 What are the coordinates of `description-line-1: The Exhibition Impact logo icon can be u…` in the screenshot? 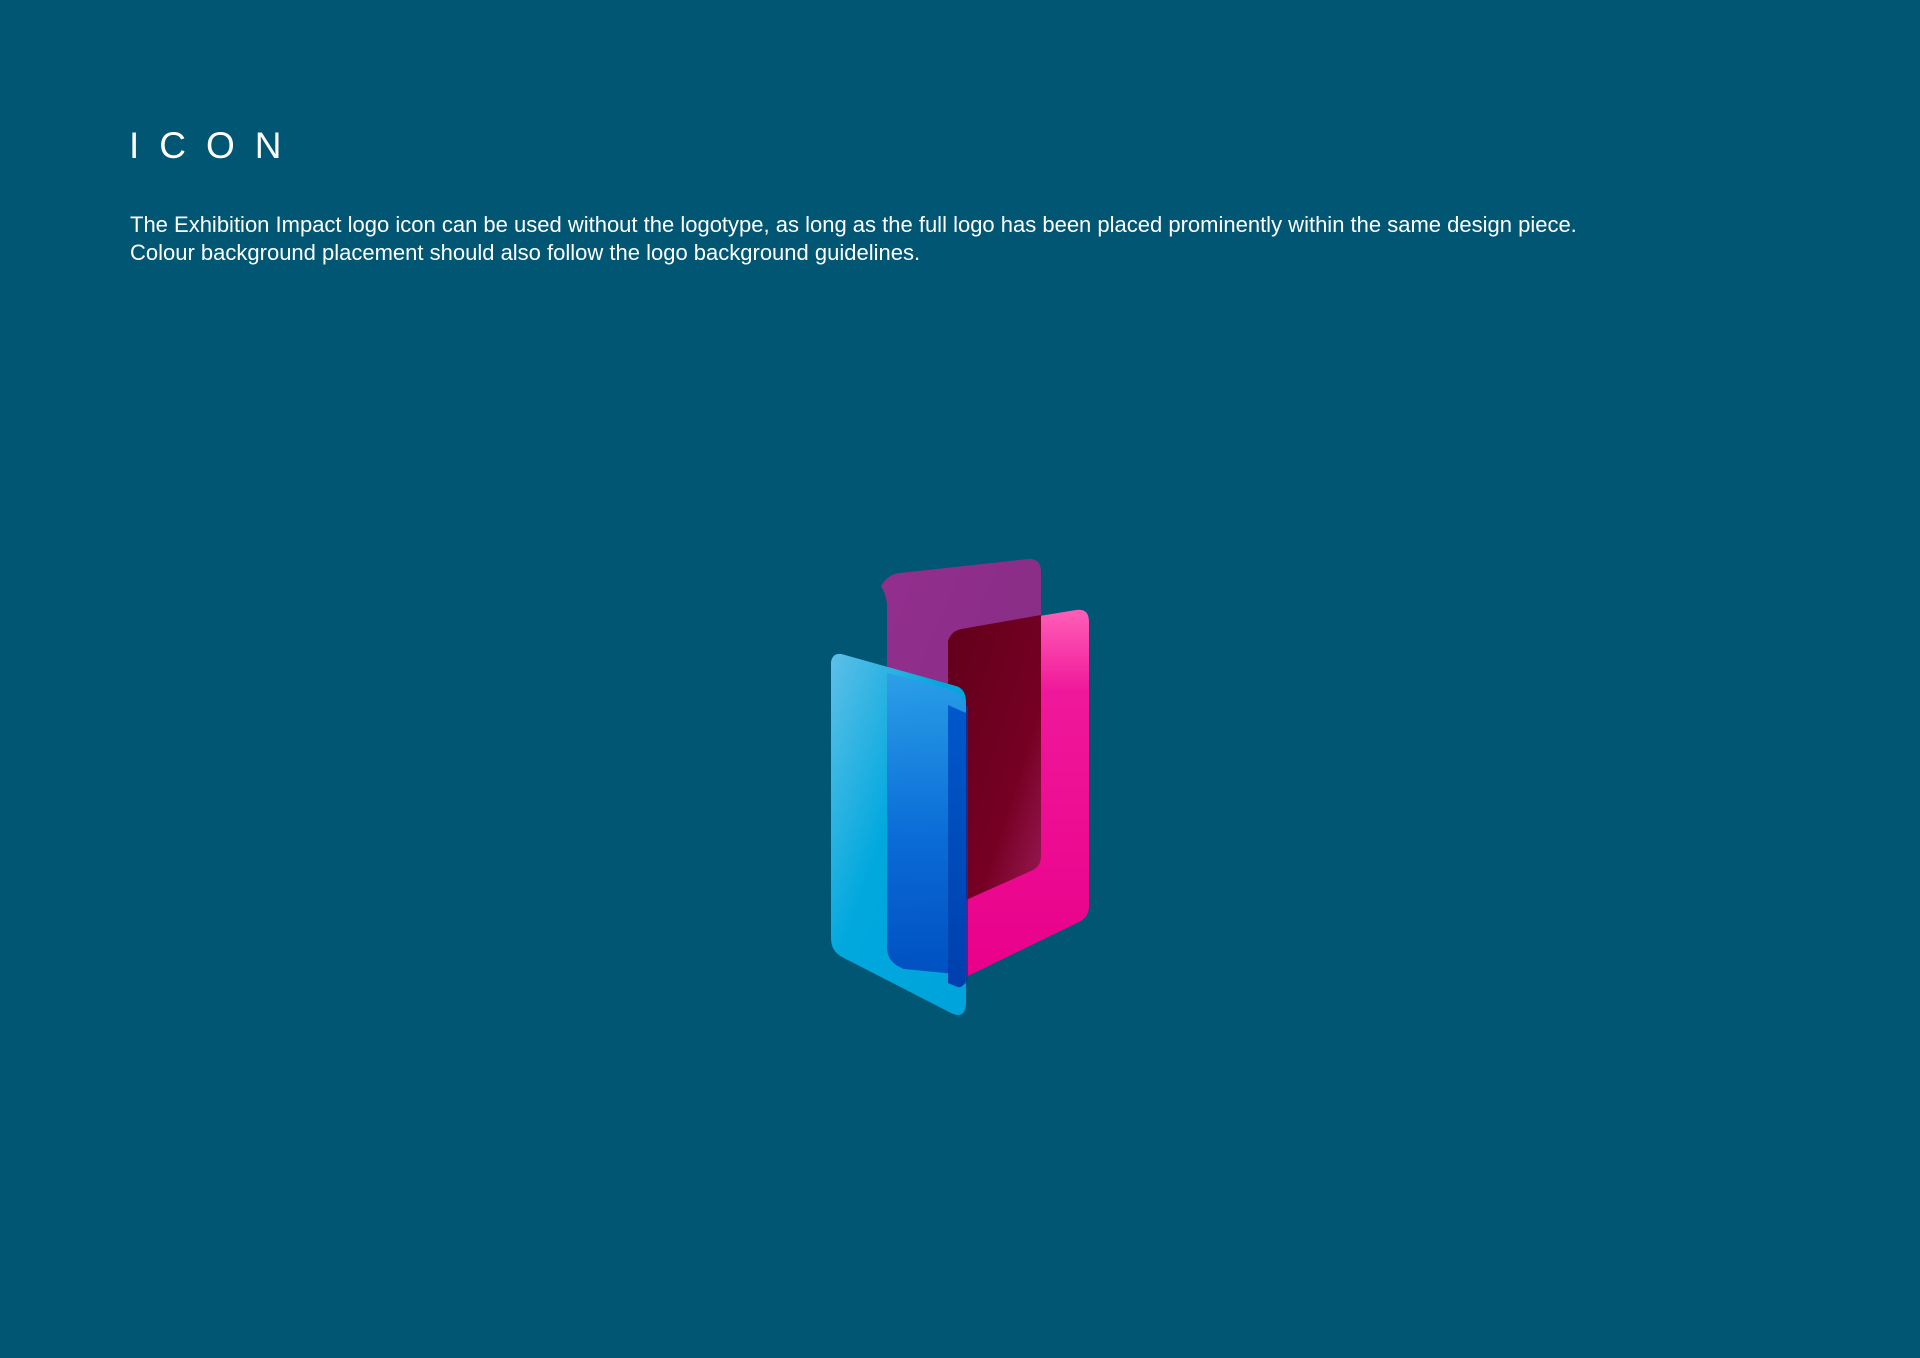 It's located at (853, 224).